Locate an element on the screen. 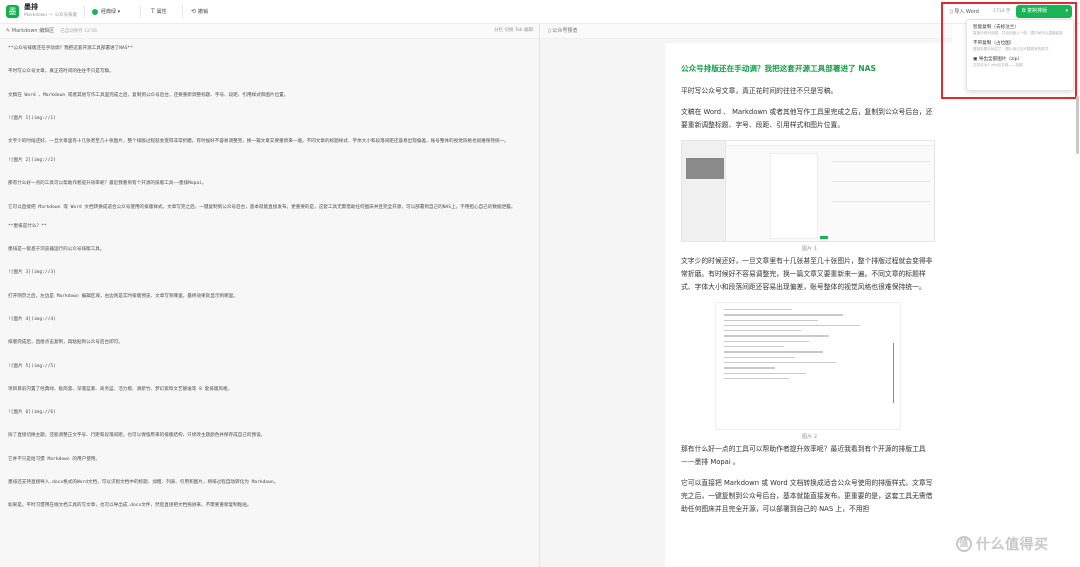  editor-line: 排版完成后，直接点击复制，再粘贴到公众号后台即可。 is located at coordinates (65, 343).